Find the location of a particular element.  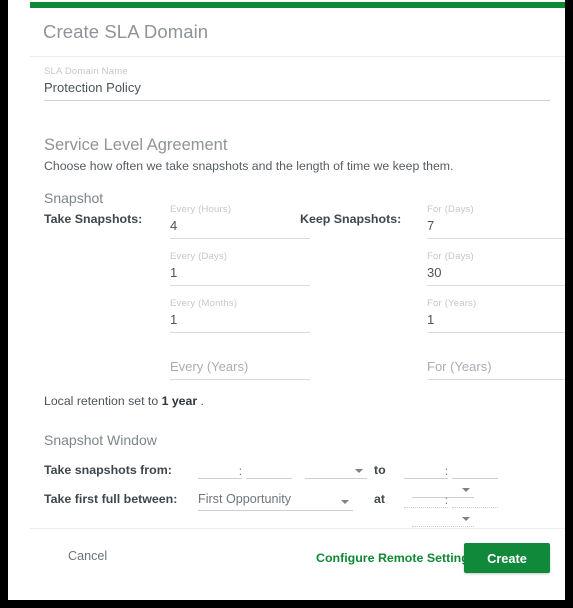

from-hour-input is located at coordinates (220, 469).